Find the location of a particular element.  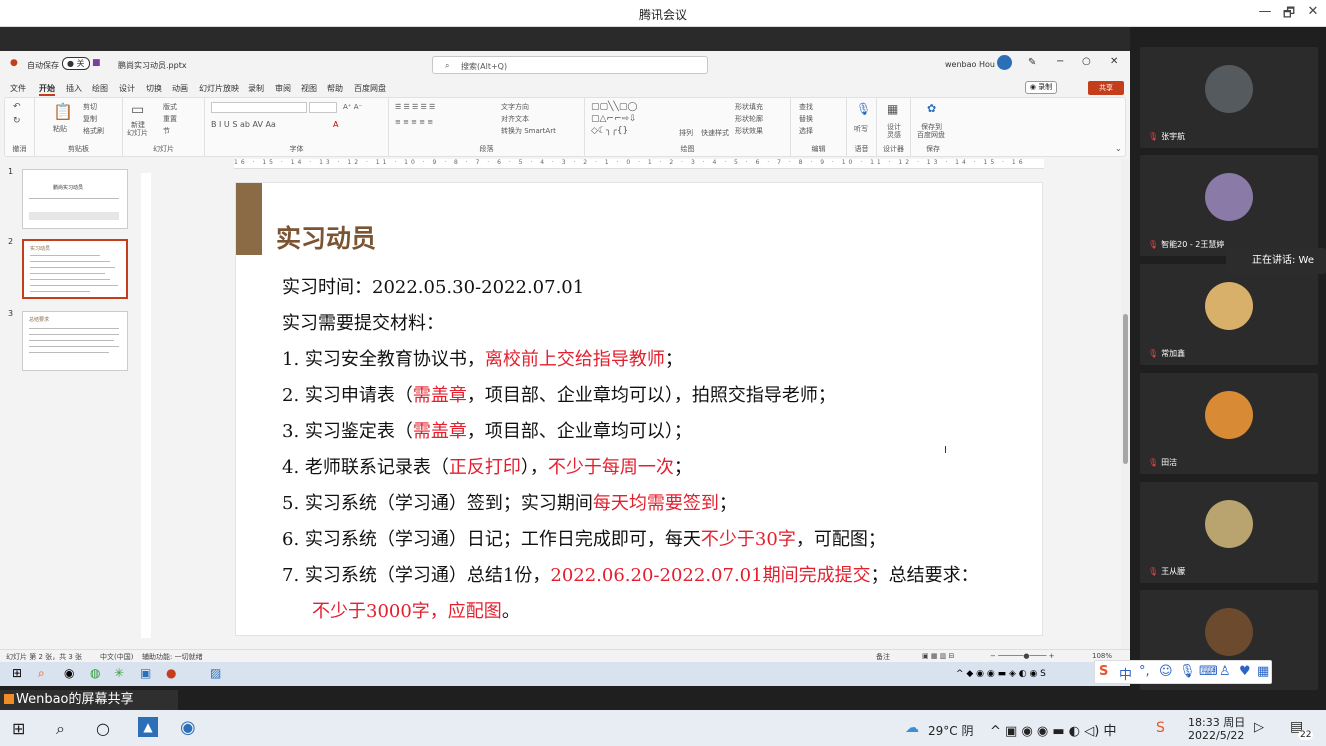

redo-icon: ↻ is located at coordinates (17, 121).